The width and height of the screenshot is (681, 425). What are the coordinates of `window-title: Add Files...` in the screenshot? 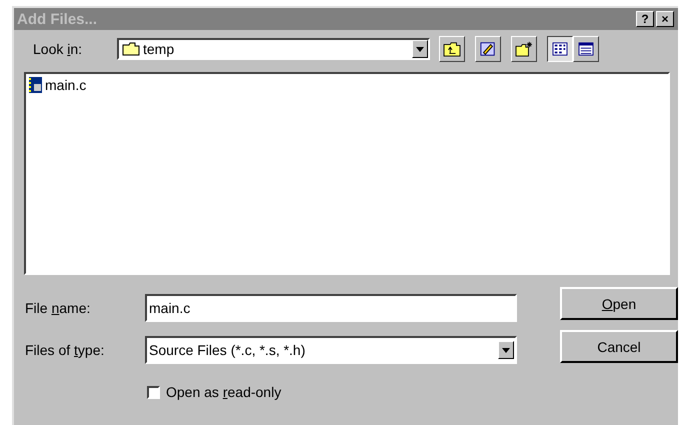 It's located at (57, 19).